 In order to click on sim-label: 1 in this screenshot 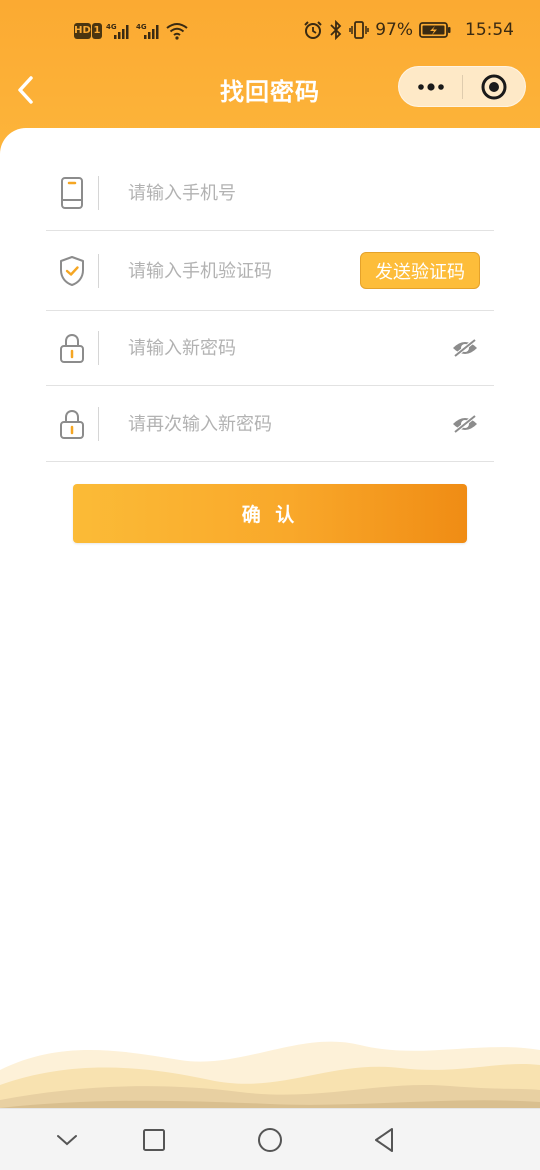, I will do `click(97, 31)`.